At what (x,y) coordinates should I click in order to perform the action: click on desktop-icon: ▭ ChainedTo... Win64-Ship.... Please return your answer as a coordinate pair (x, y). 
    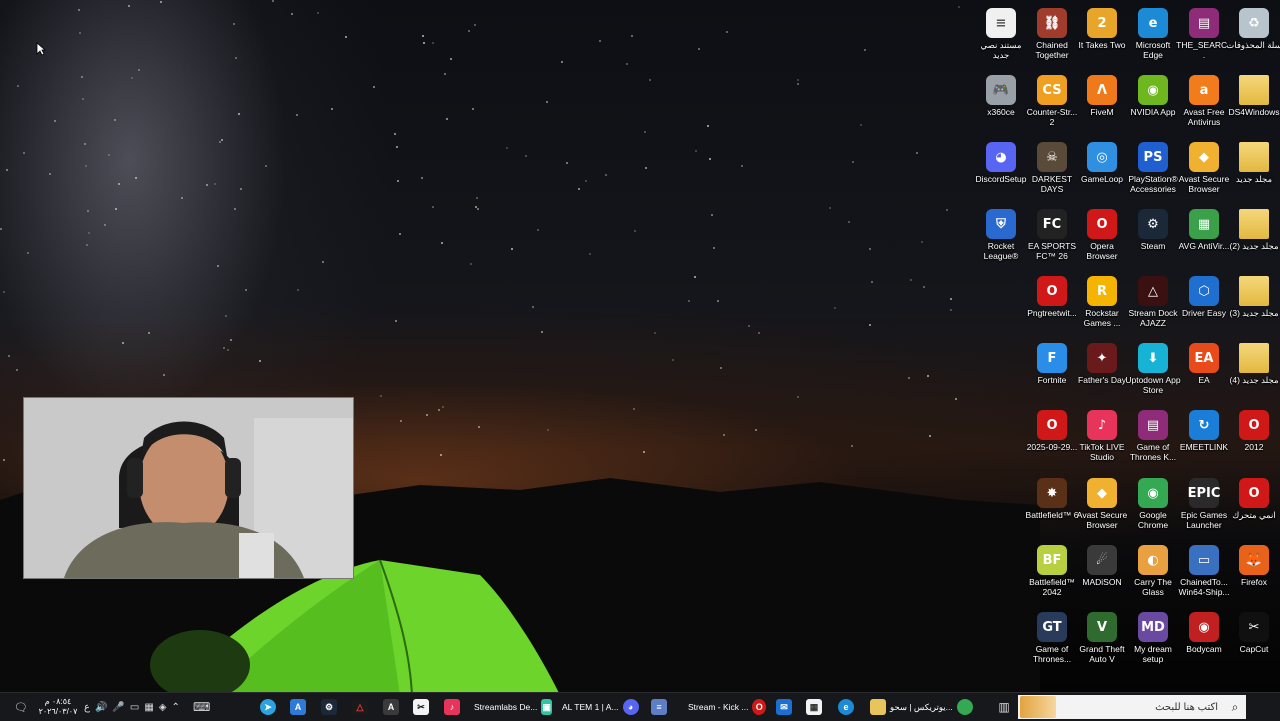
    Looking at the image, I should click on (1204, 574).